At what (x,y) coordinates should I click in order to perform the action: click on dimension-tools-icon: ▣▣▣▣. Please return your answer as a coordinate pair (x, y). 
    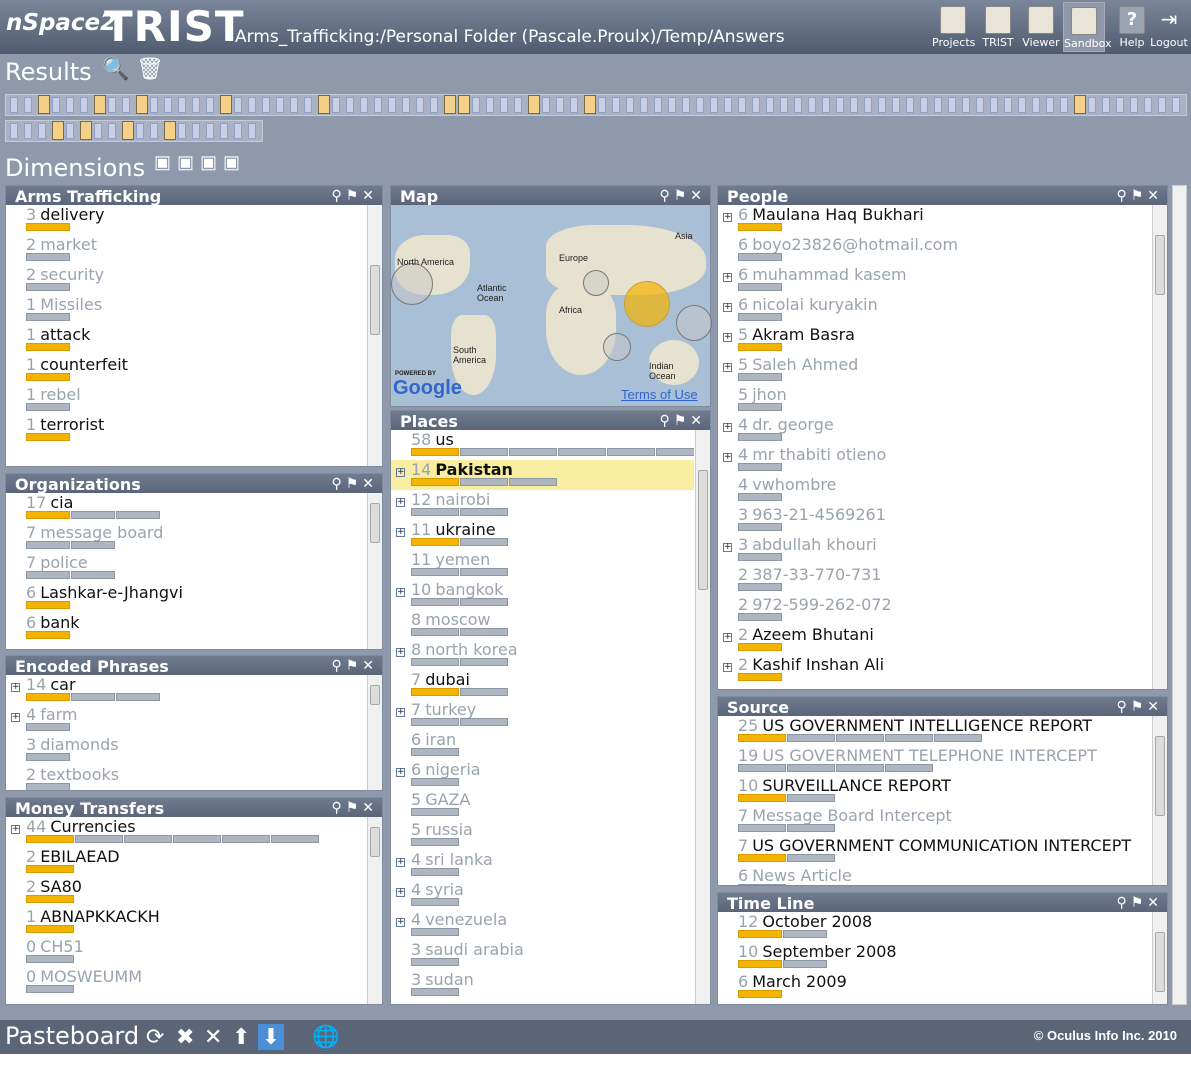
    Looking at the image, I should click on (200, 162).